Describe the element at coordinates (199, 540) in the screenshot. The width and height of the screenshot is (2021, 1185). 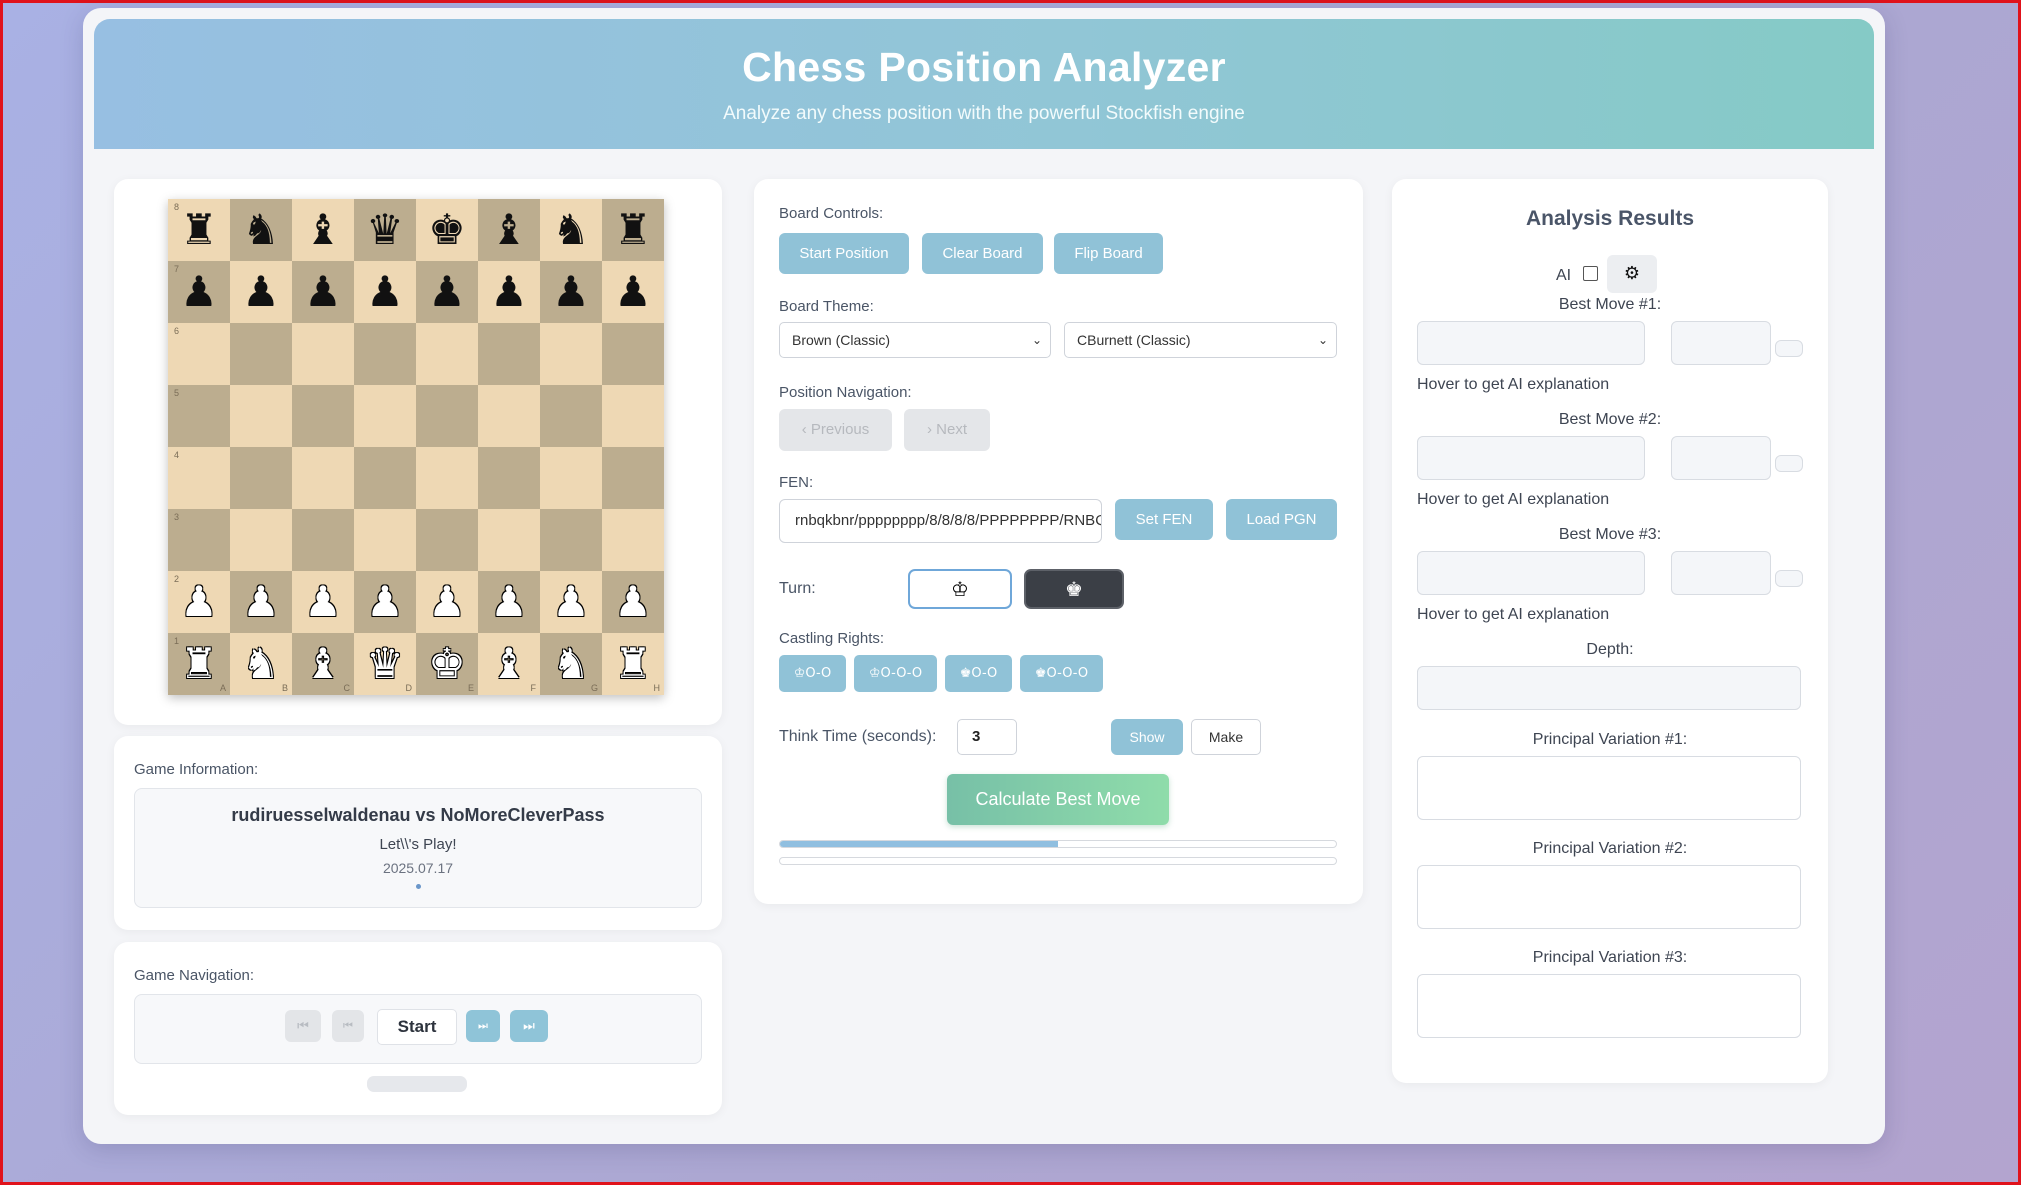
I see `square-a3: 3` at that location.